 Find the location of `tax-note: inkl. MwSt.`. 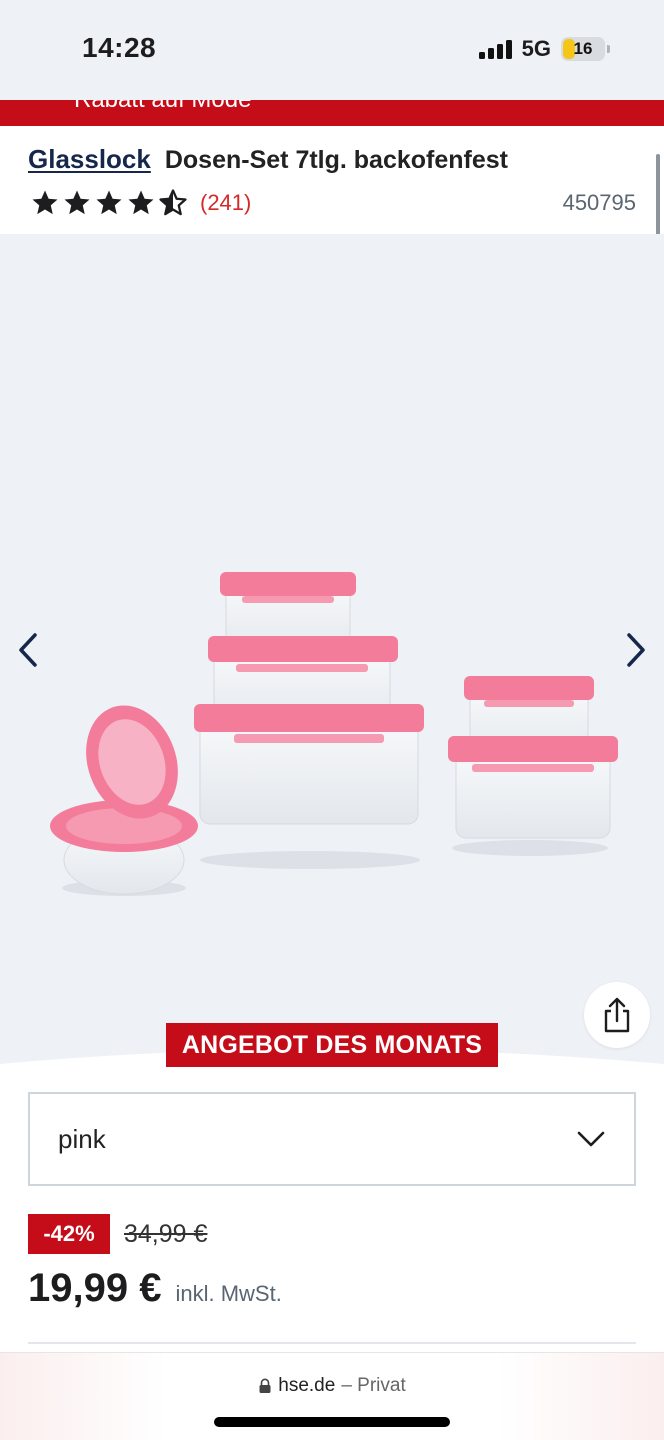

tax-note: inkl. MwSt. is located at coordinates (228, 1293).